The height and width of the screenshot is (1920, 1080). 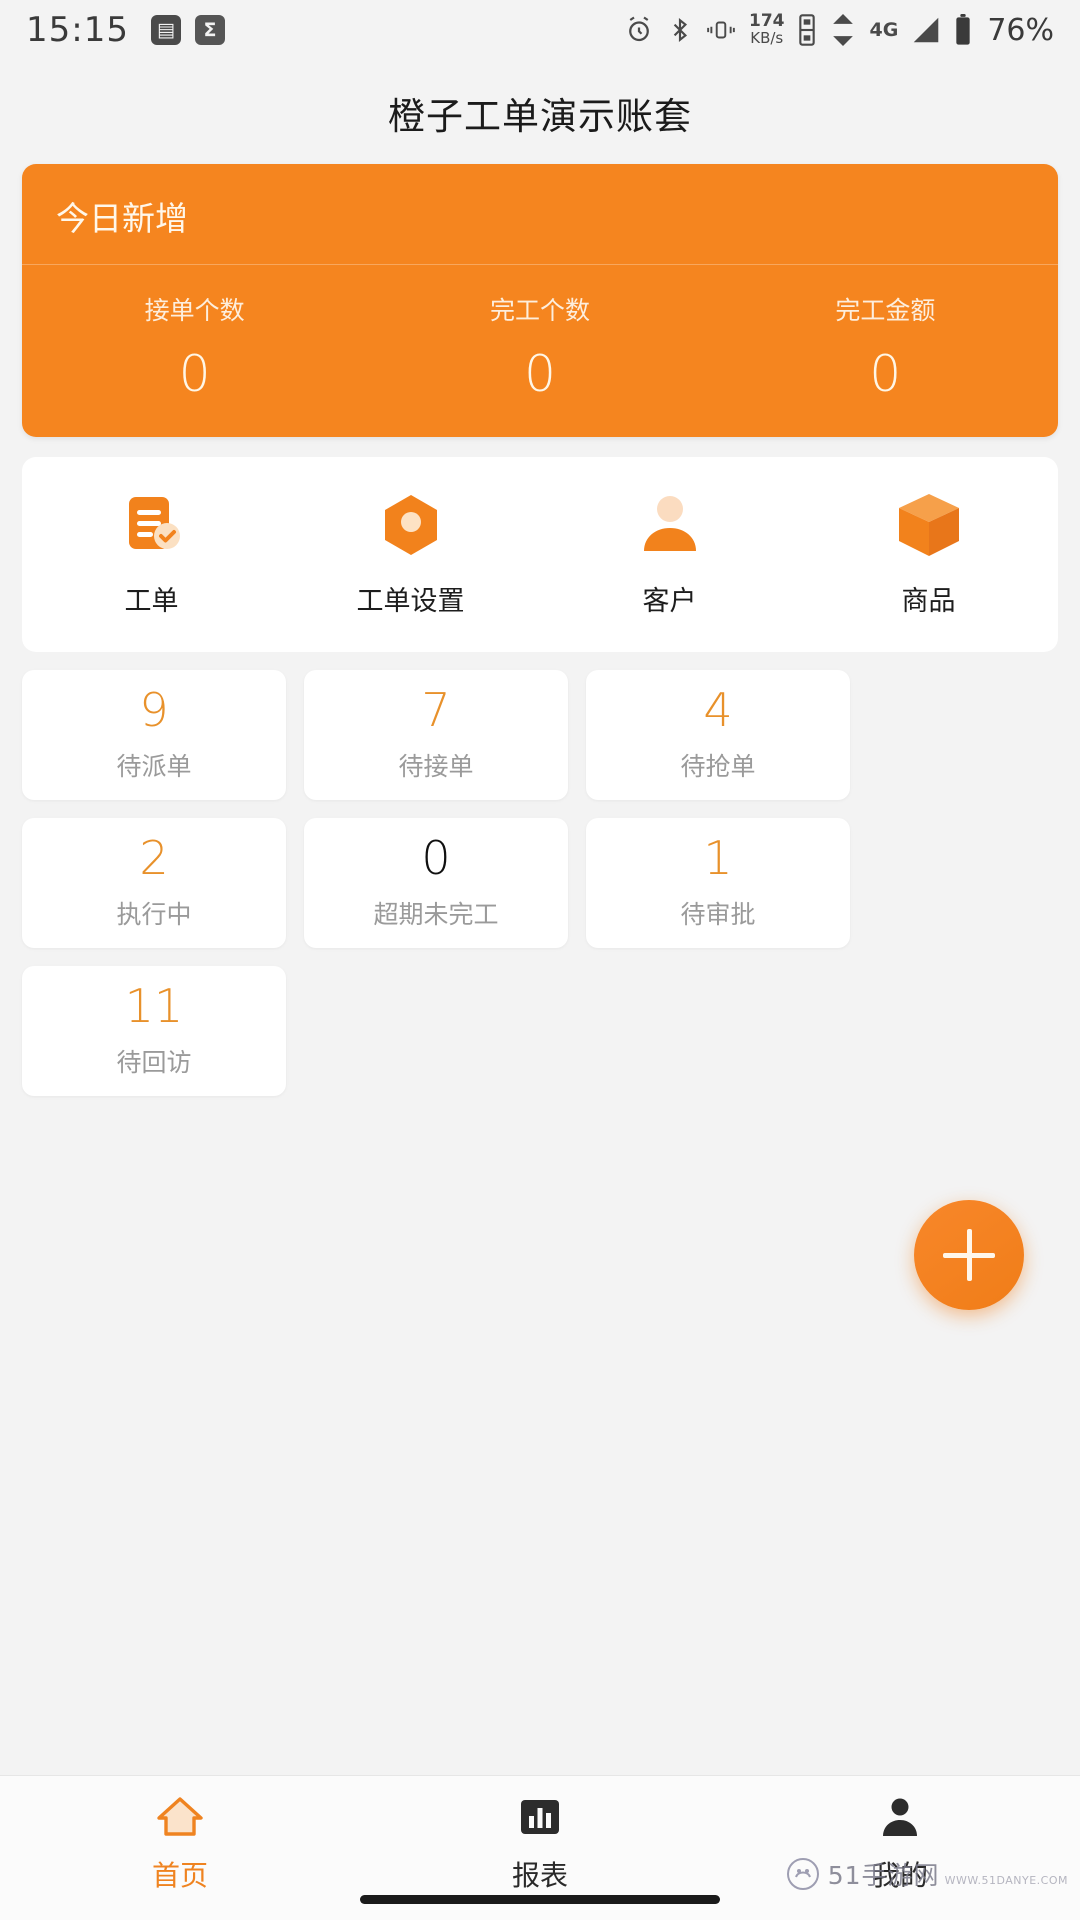 I want to click on battery-percent: 76%, so click(x=1020, y=30).